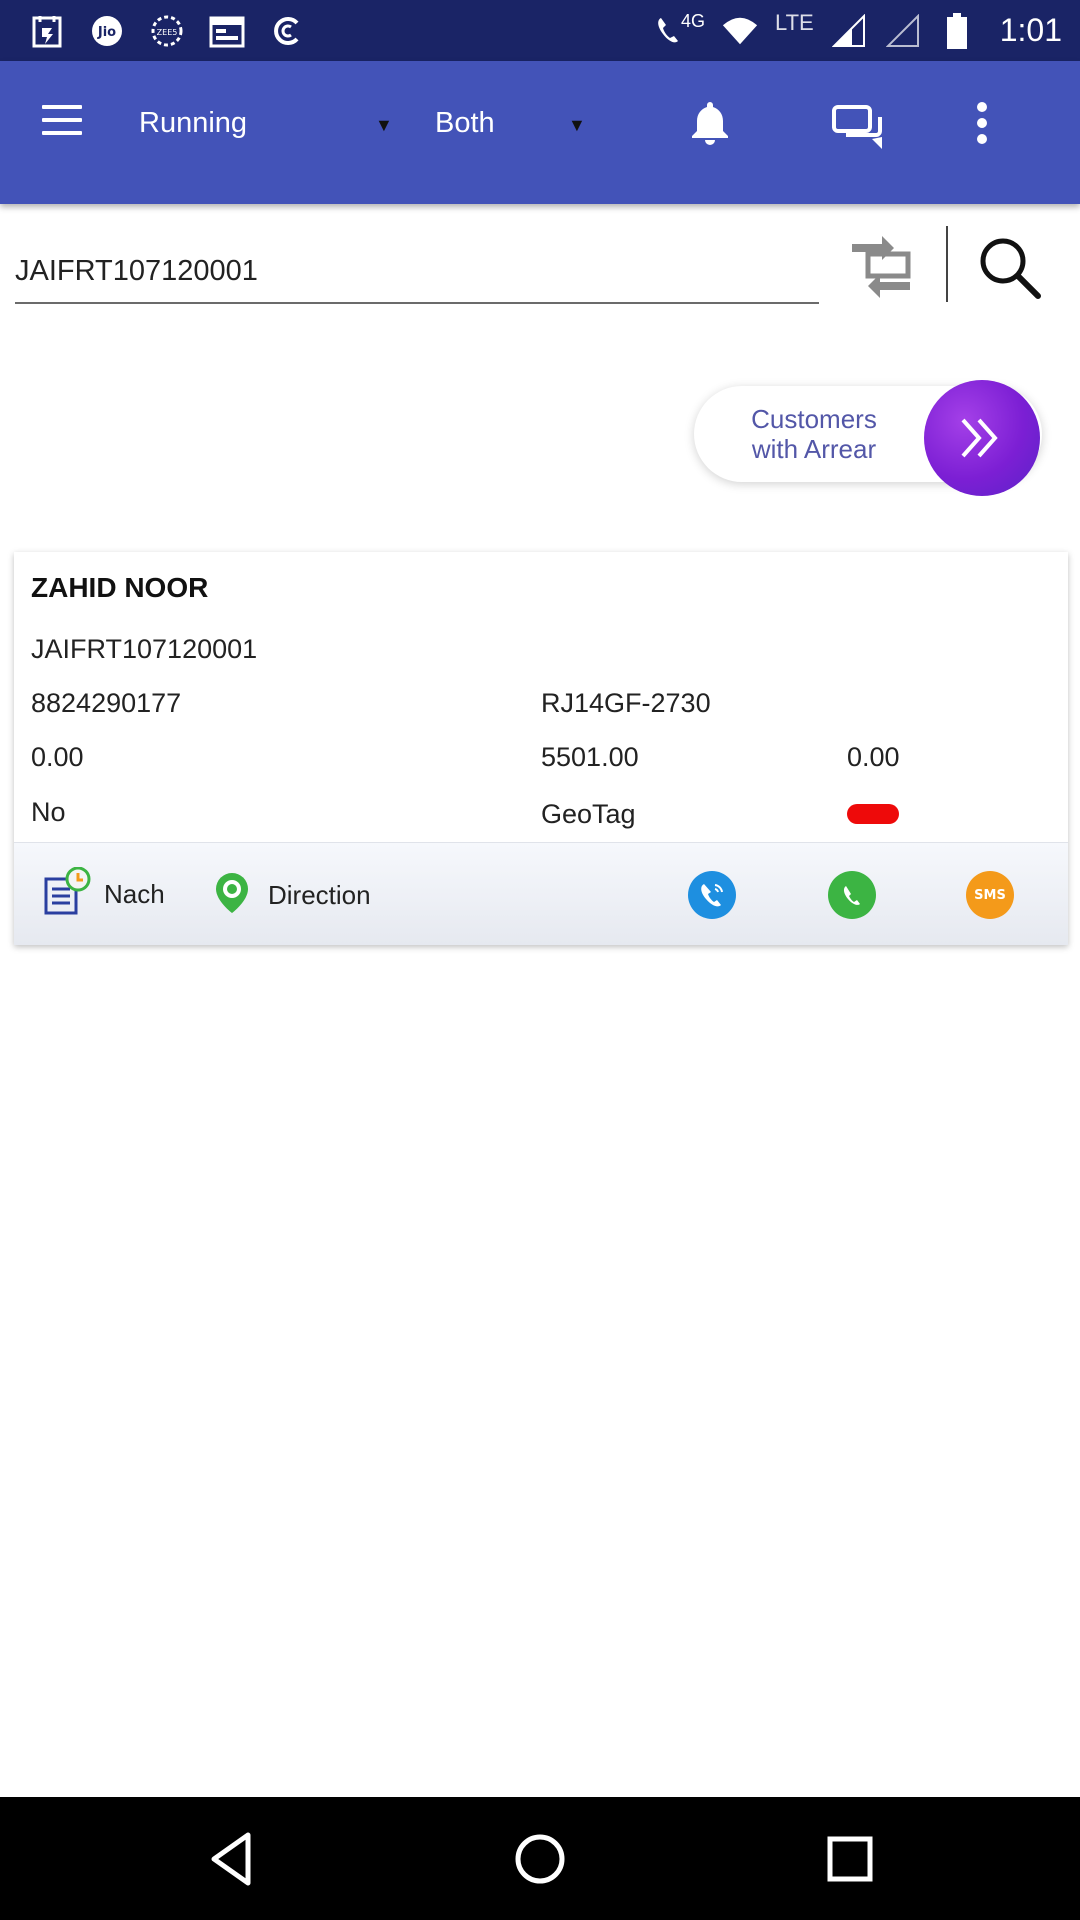 The image size is (1080, 1920). I want to click on status-filter-value: Running, so click(193, 123).